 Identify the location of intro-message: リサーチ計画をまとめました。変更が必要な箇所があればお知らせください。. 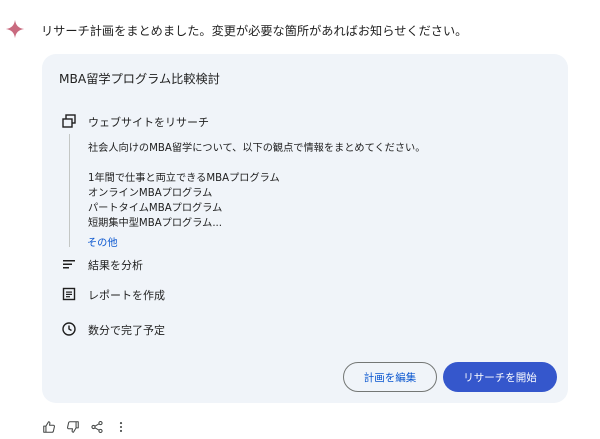
(254, 31).